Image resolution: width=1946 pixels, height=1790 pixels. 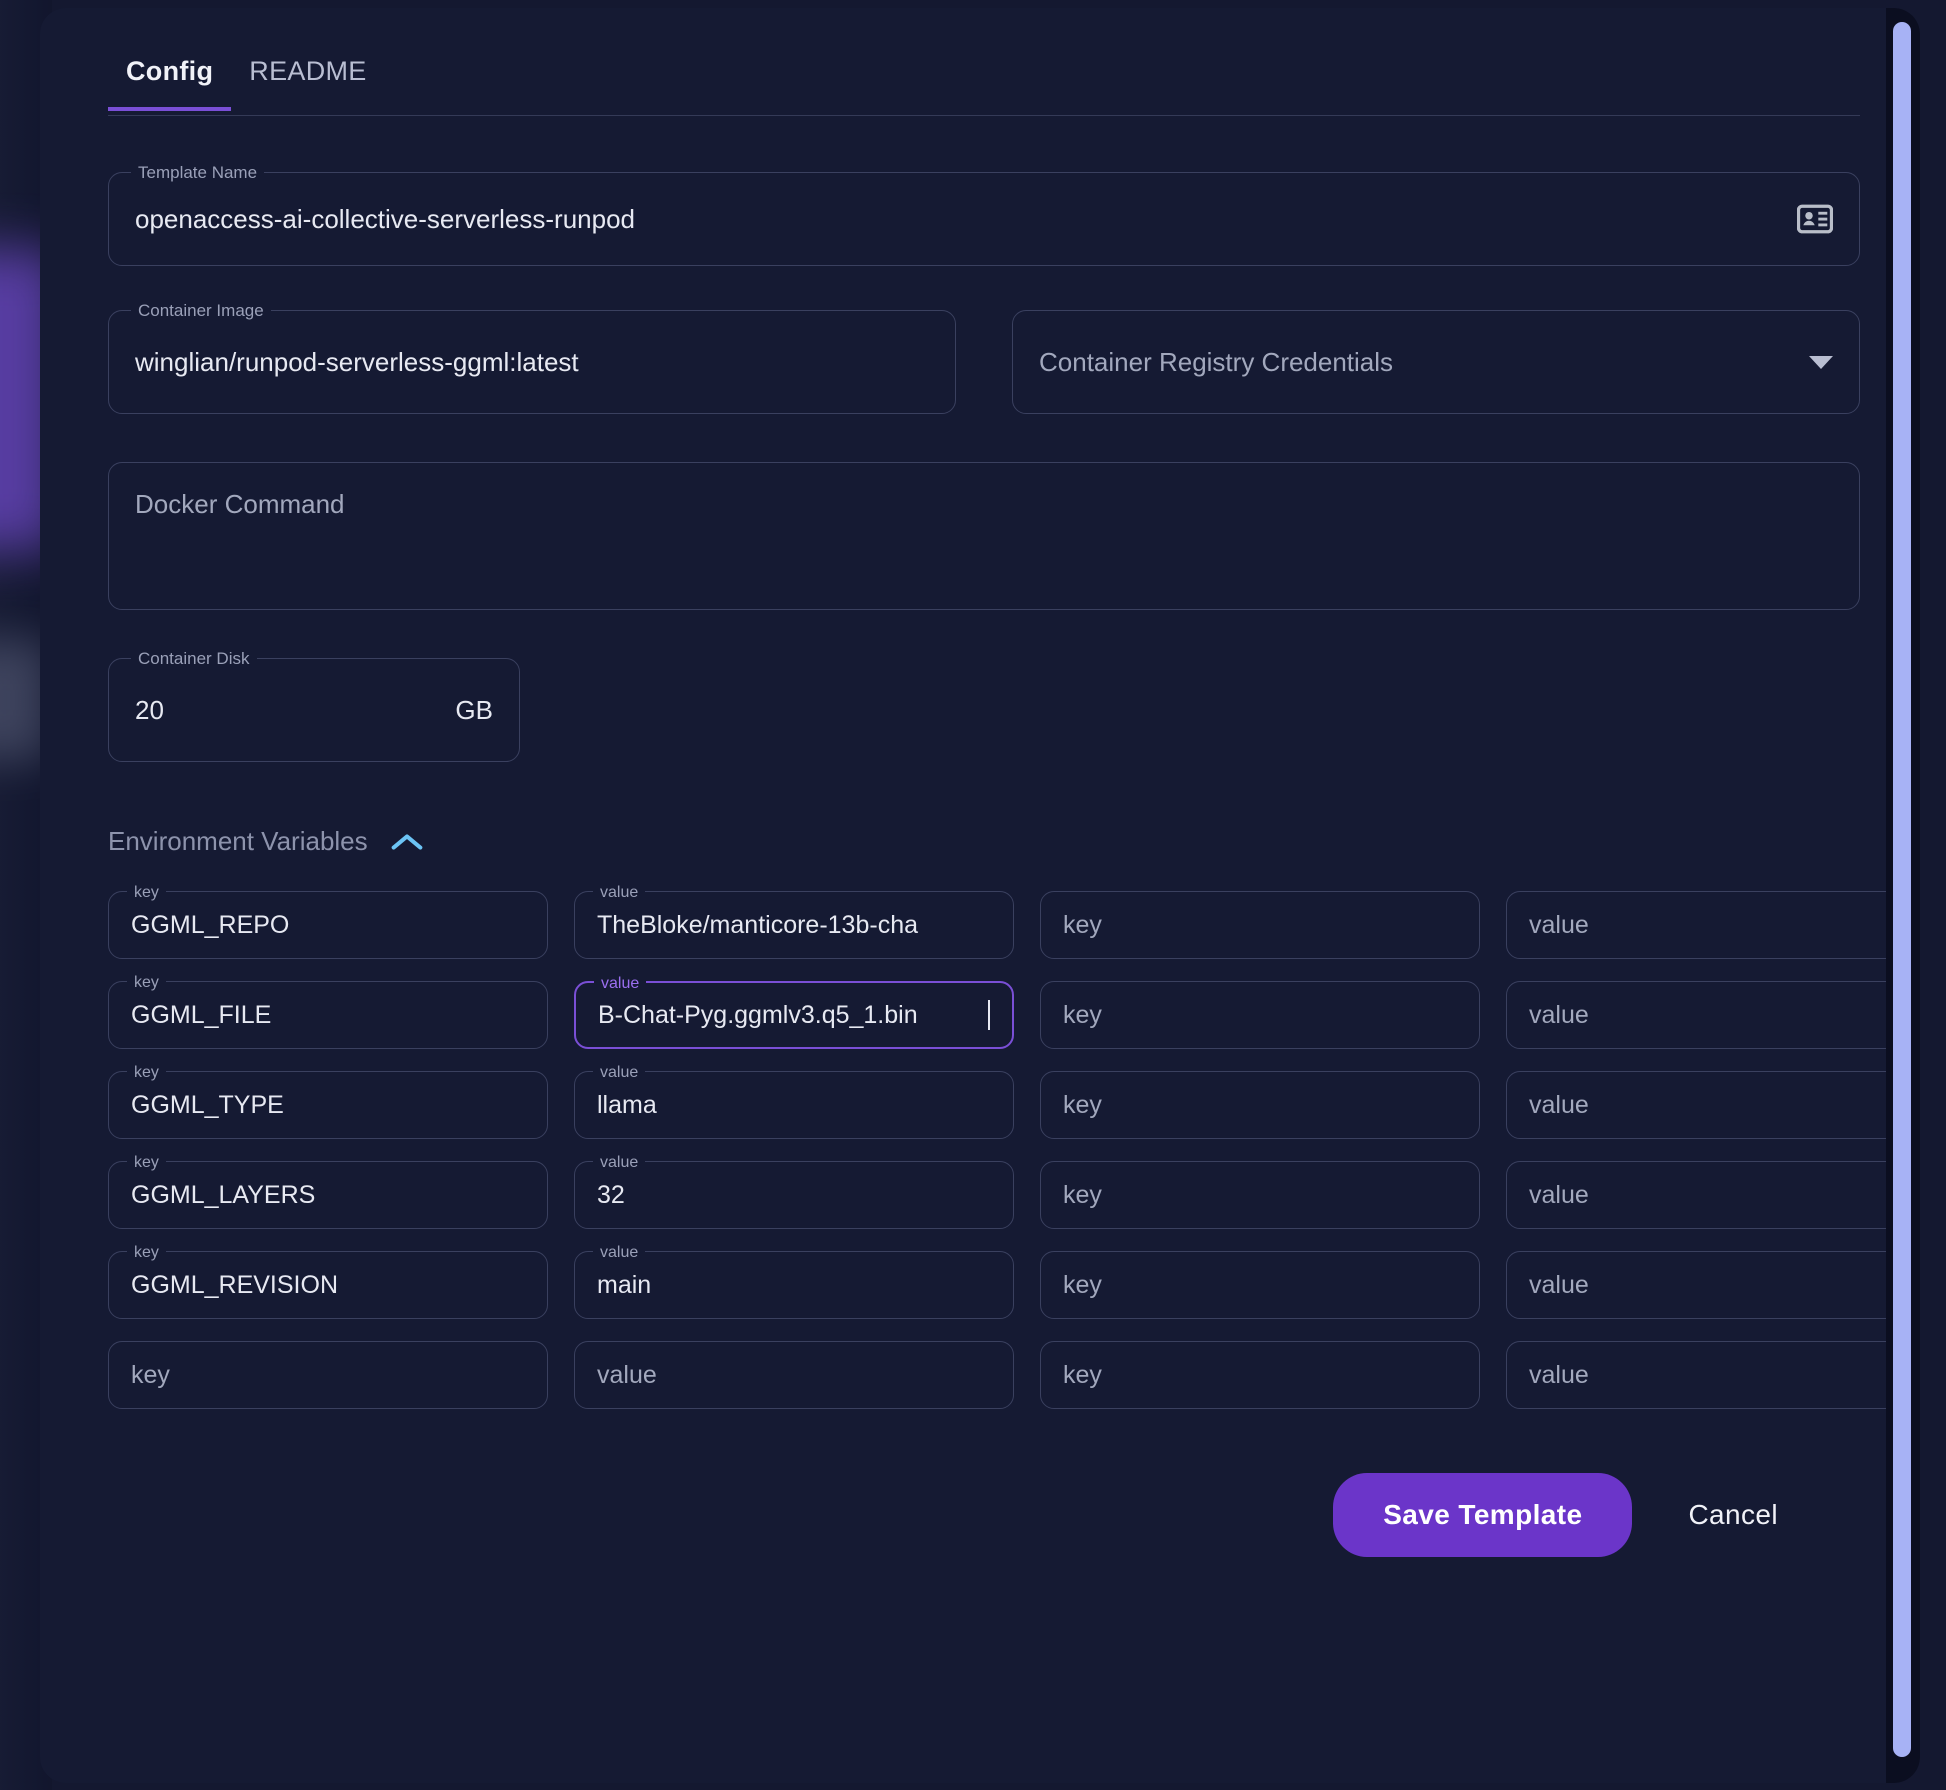 I want to click on vertical-scrollbar-track, so click(x=1903, y=895).